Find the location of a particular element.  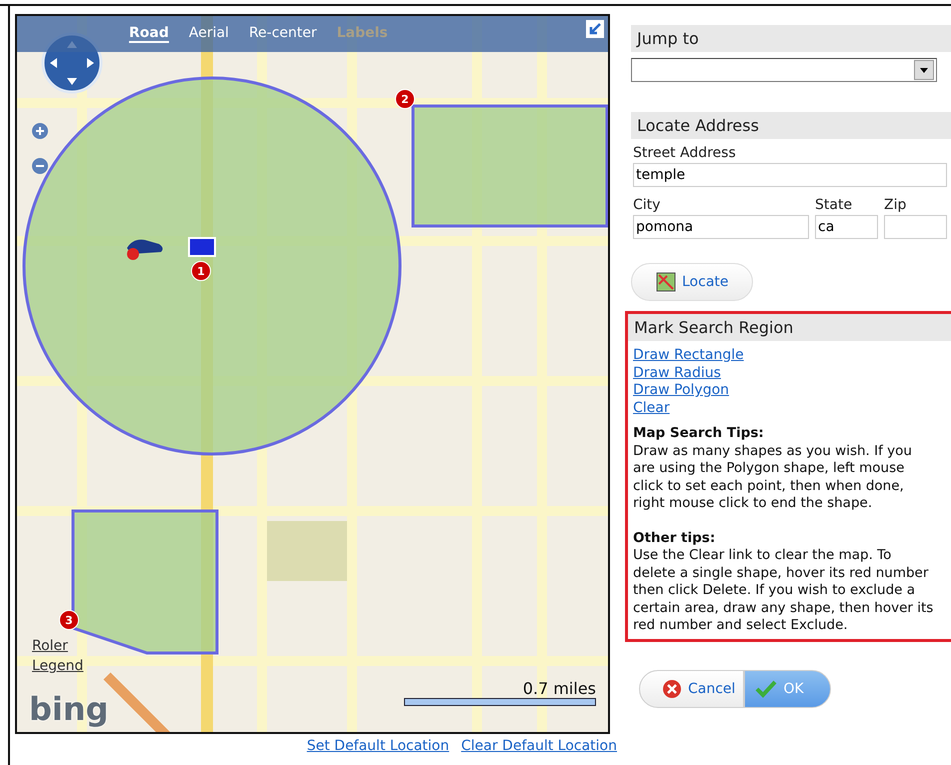

map-link: Legend is located at coordinates (58, 666).